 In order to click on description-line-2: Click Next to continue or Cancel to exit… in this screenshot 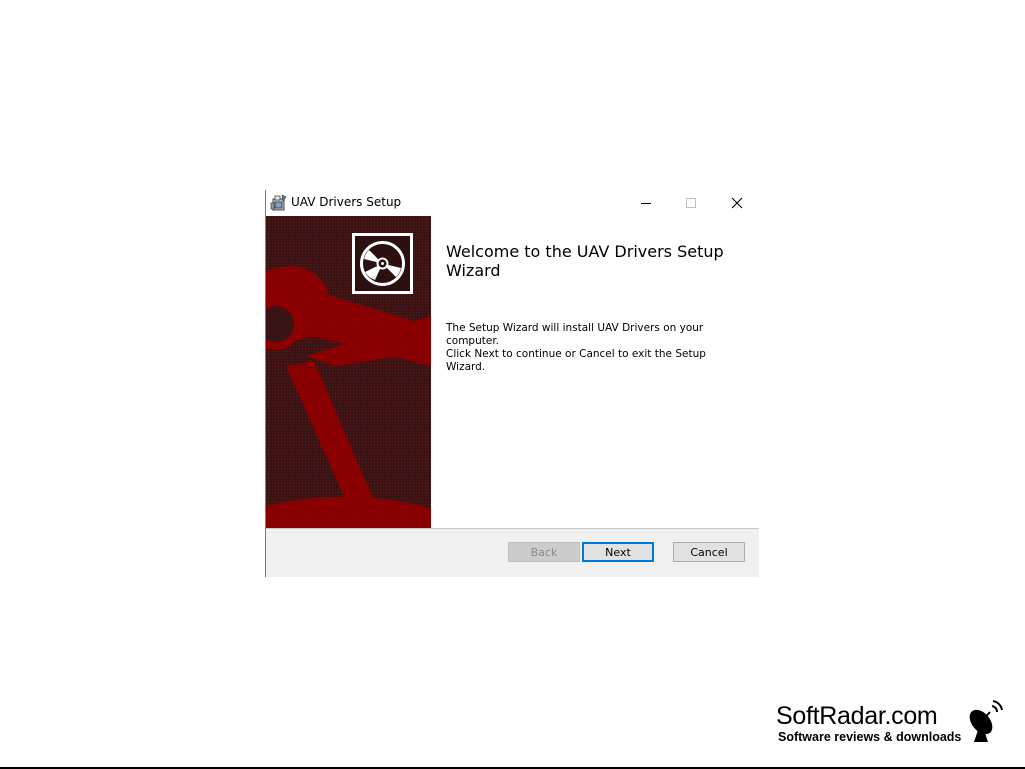, I will do `click(576, 360)`.